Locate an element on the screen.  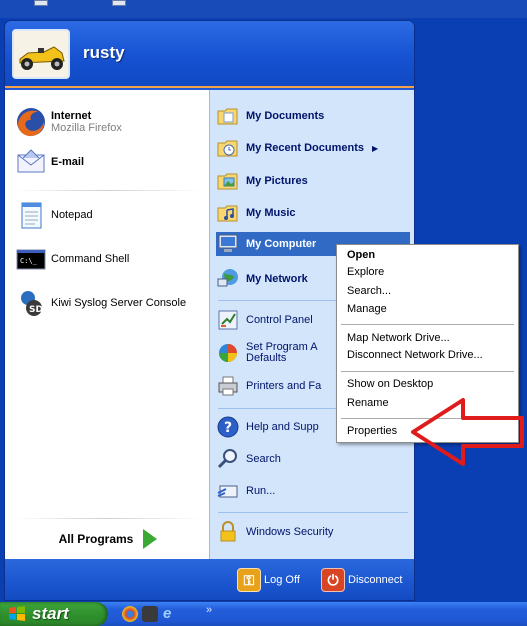
start-button: start is located at coordinates (54, 614).